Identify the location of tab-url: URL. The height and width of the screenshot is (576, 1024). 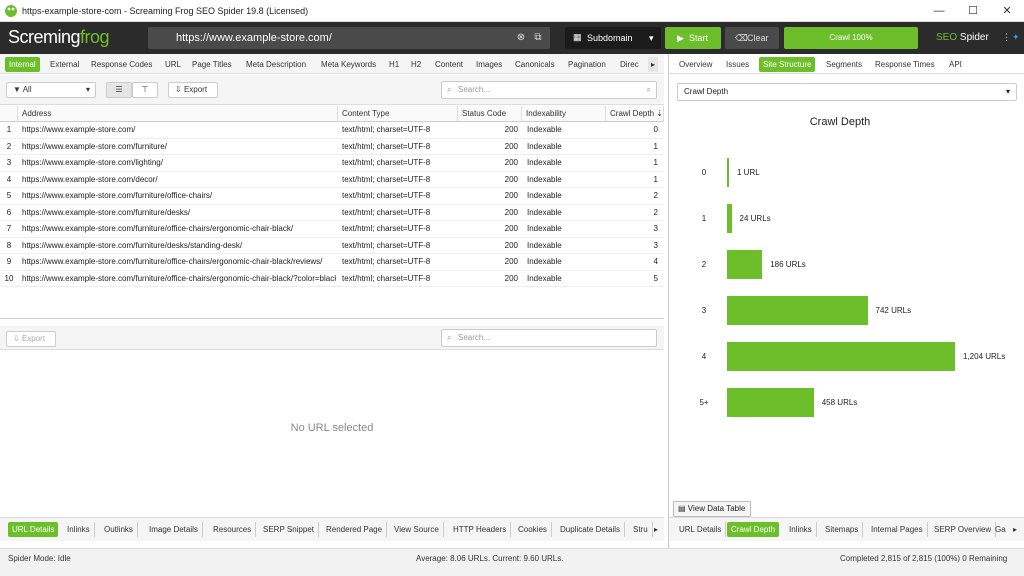
(173, 64).